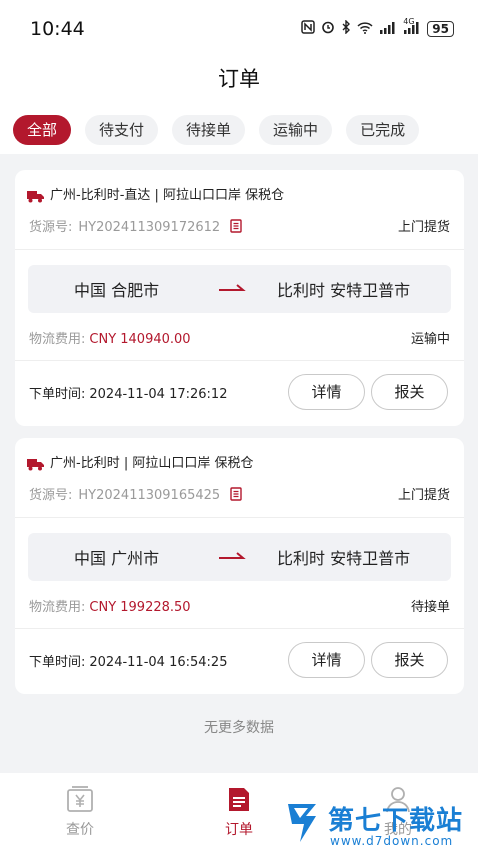 This screenshot has width=478, height=850. Describe the element at coordinates (412, 27) in the screenshot. I see `signal-4g-icon: 4G` at that location.